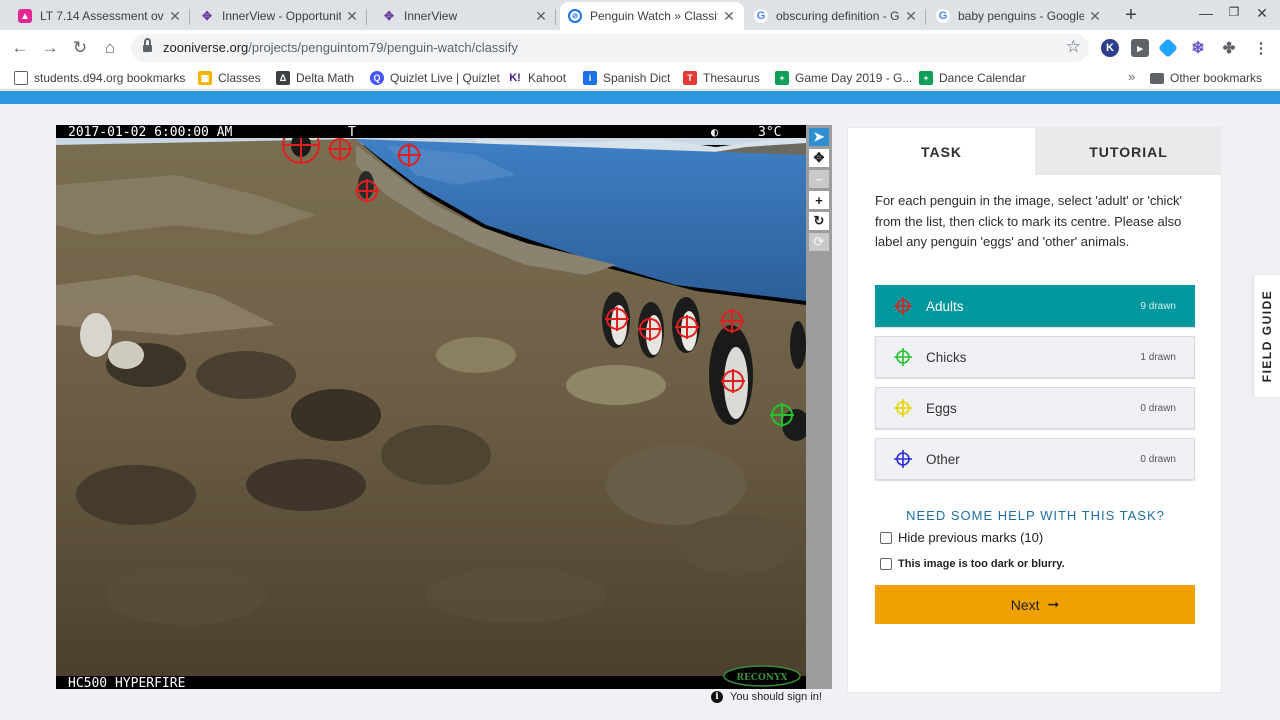 The height and width of the screenshot is (720, 1280). I want to click on quizlet-icon: Q, so click(377, 78).